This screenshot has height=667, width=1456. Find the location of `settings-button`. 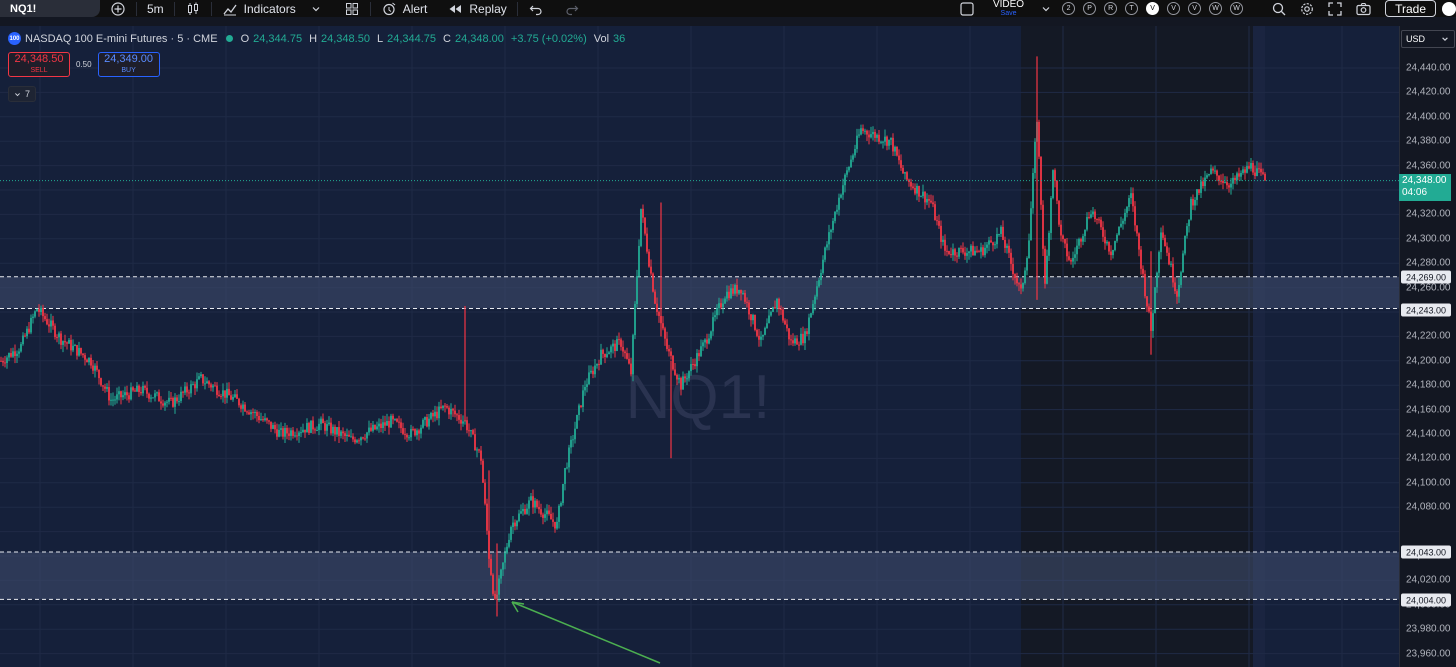

settings-button is located at coordinates (1307, 8).